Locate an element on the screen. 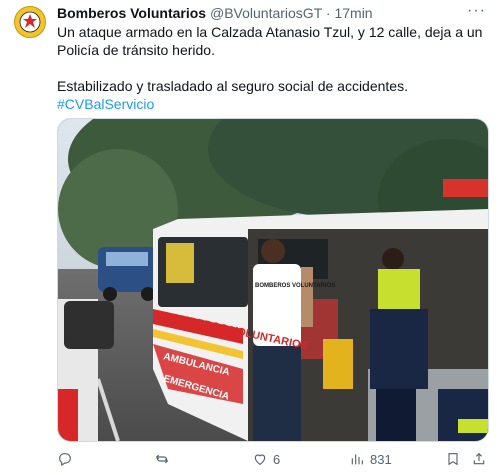  heart-icon is located at coordinates (260, 460).